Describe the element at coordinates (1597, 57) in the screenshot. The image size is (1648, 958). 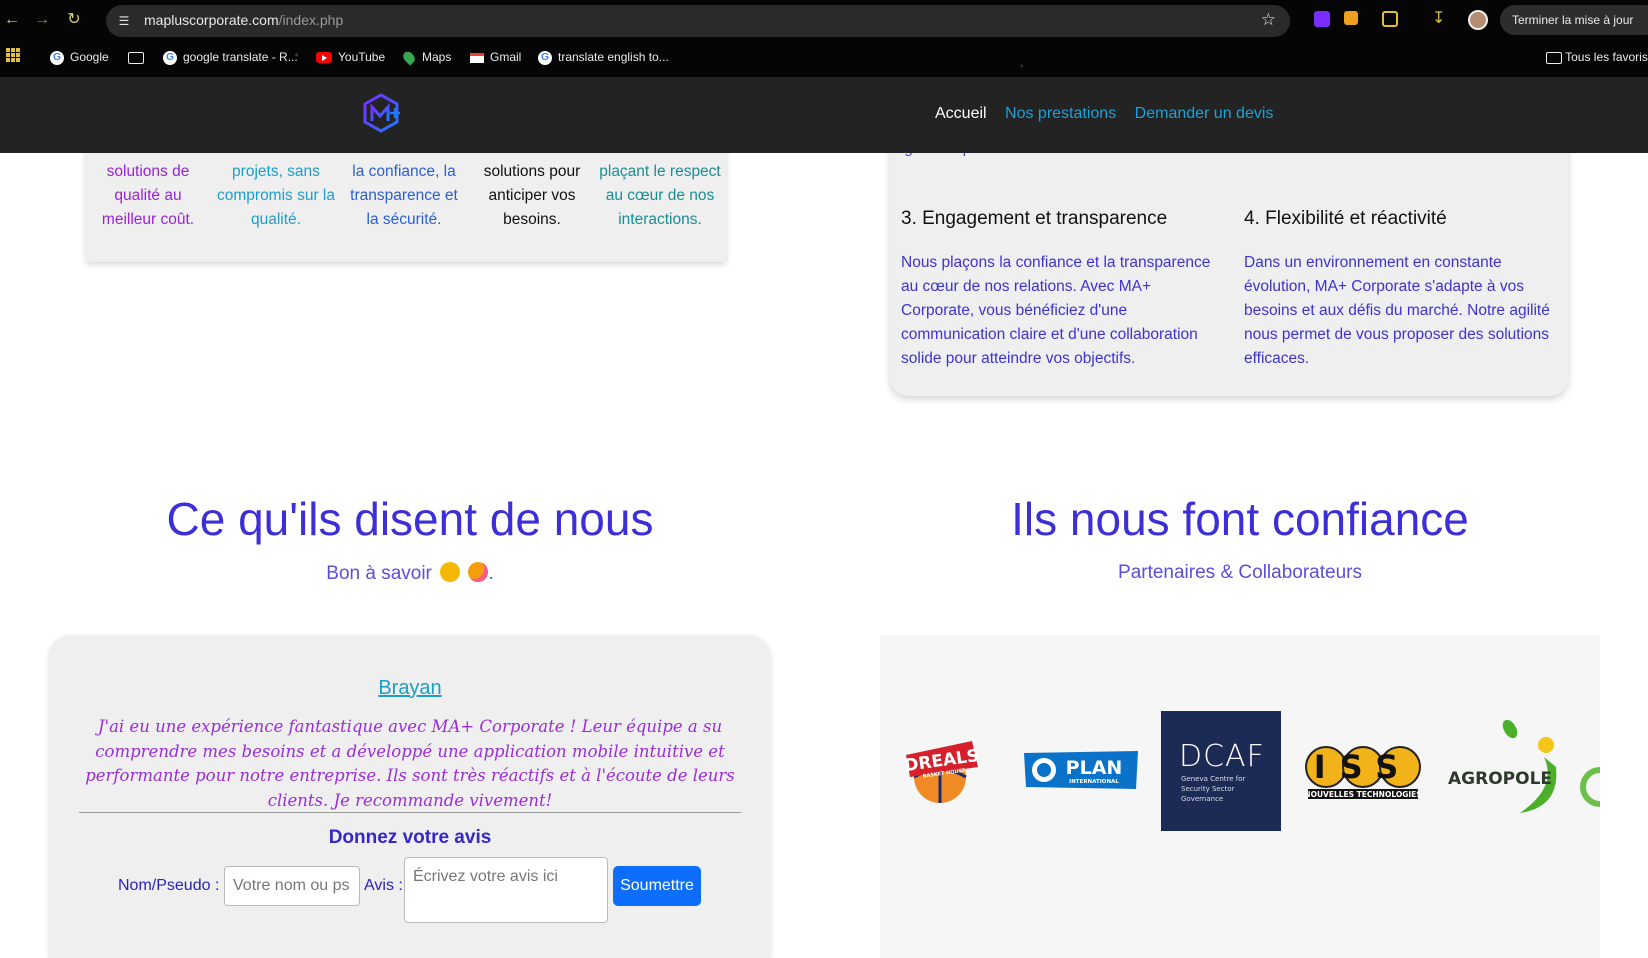
I see `all-bookmarks: Tous les favoris` at that location.